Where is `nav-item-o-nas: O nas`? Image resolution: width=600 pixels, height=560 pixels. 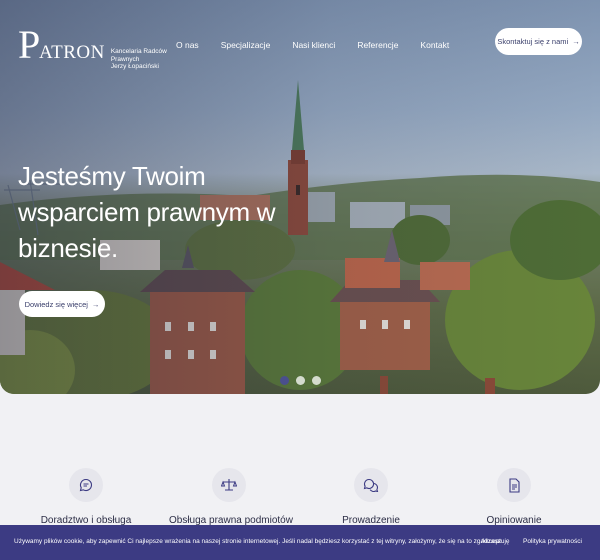
nav-item-o-nas: O nas is located at coordinates (187, 45).